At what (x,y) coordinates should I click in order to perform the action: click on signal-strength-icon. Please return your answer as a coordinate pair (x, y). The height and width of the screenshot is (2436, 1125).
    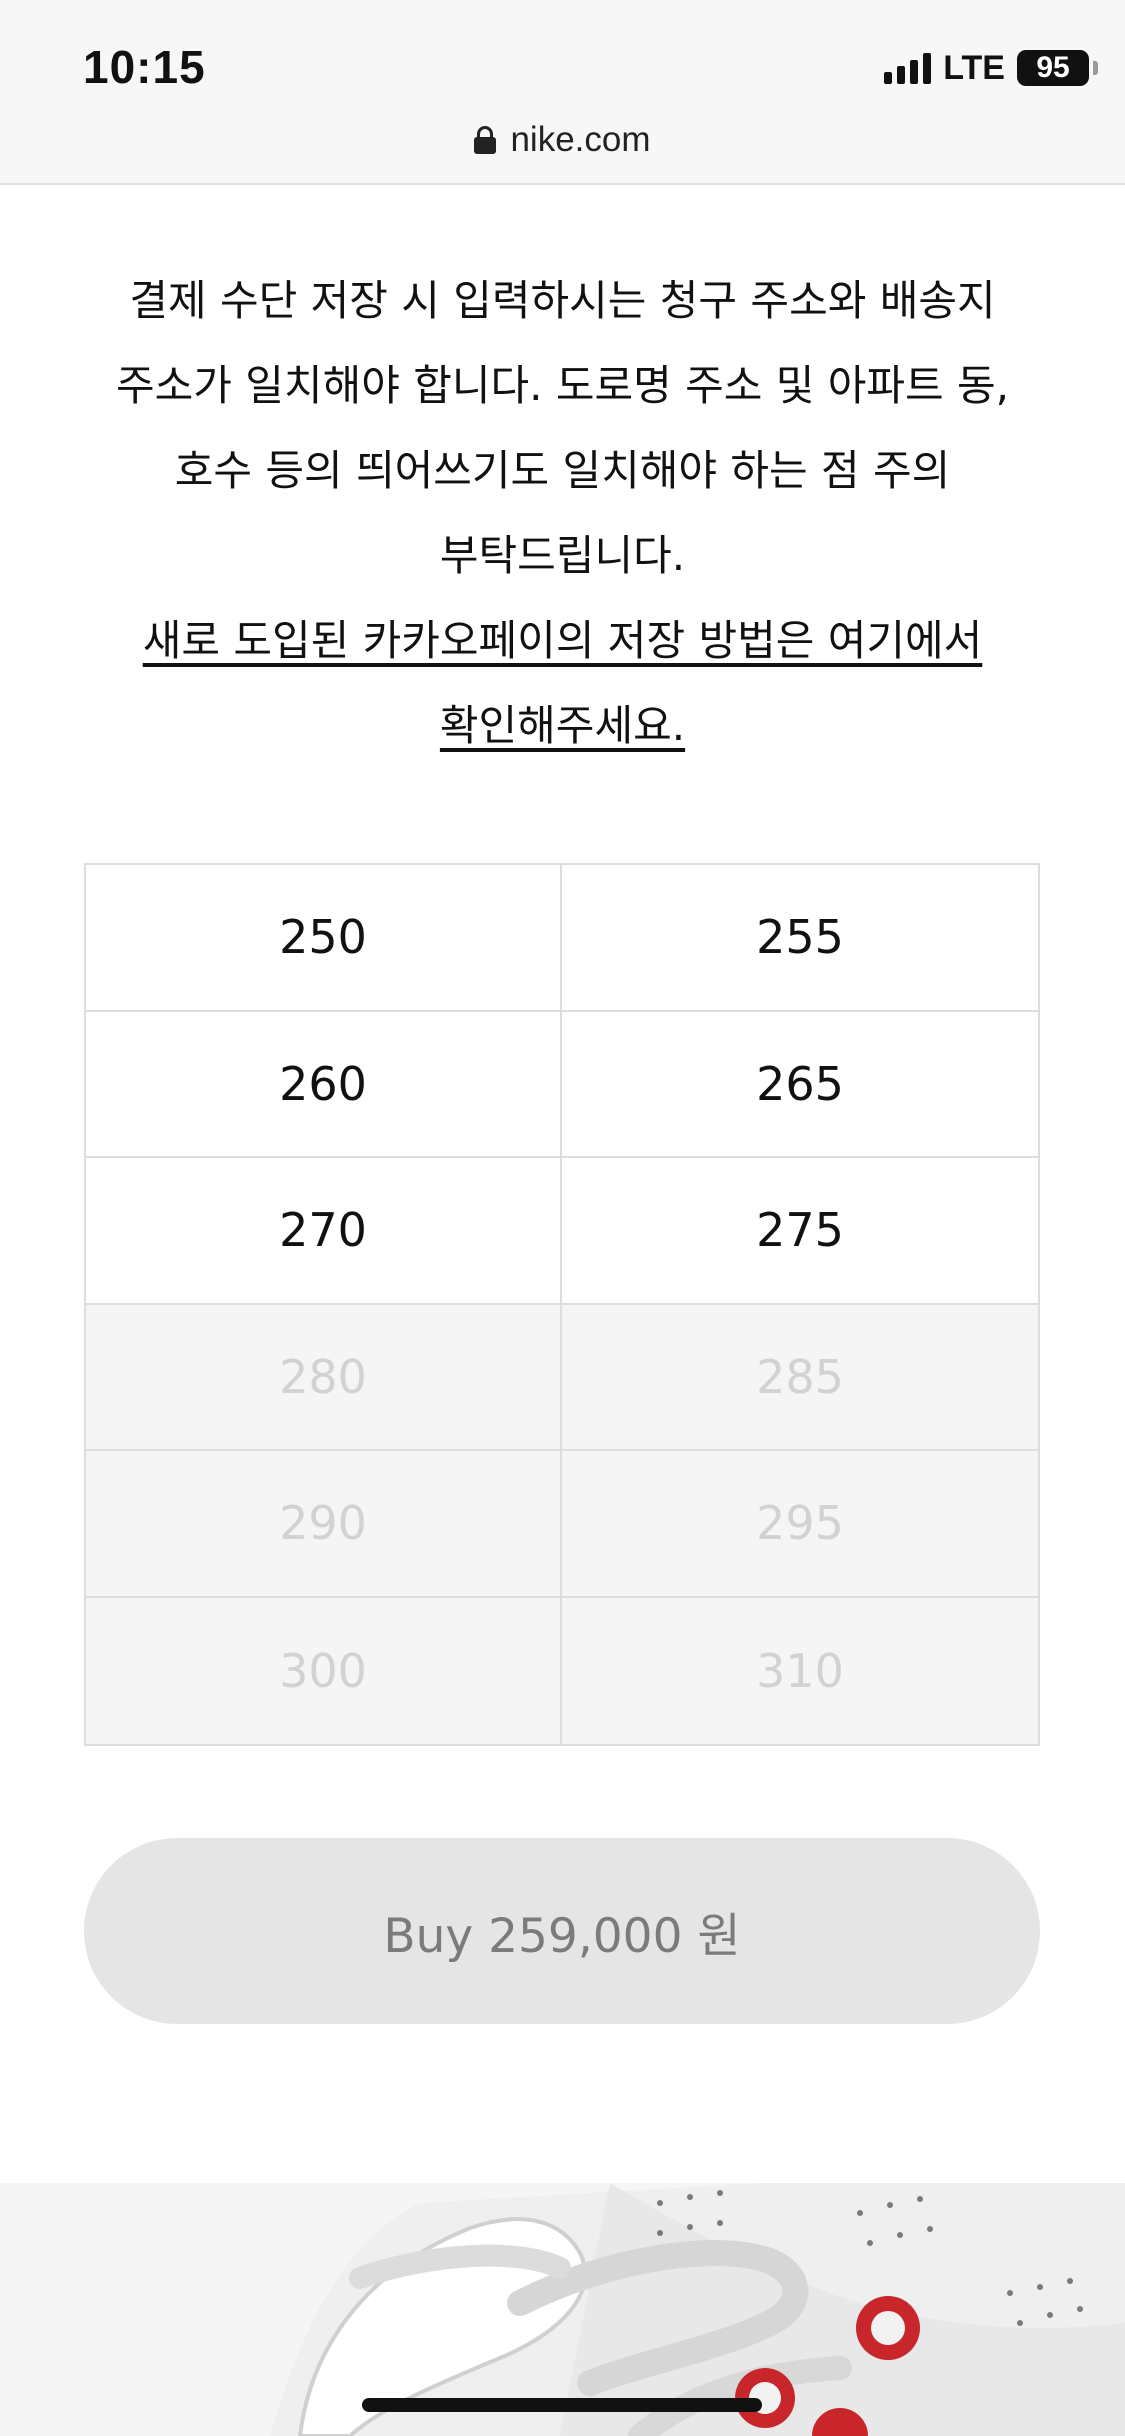
    Looking at the image, I should click on (908, 68).